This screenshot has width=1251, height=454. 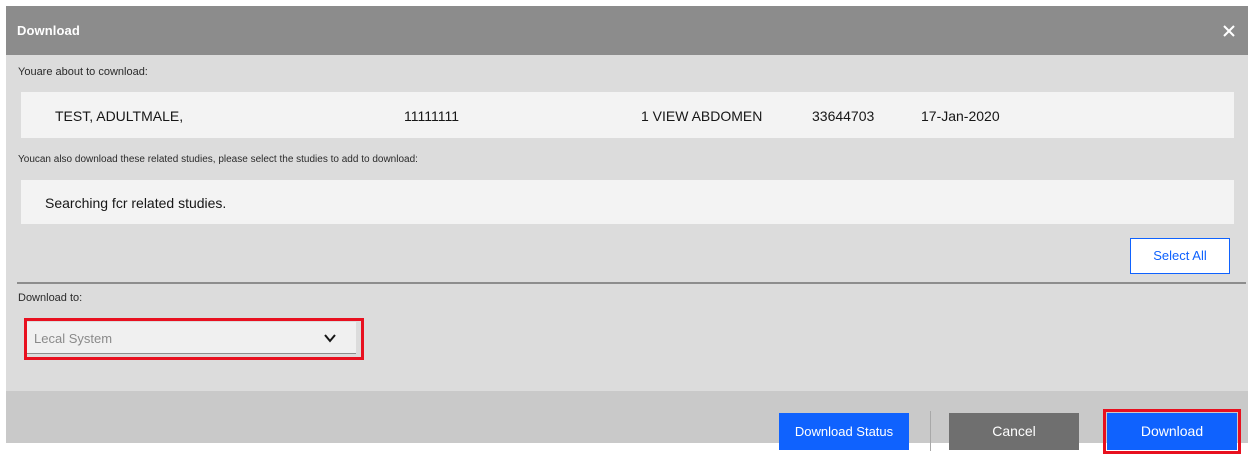 I want to click on patient-id: 11111111, so click(x=432, y=116).